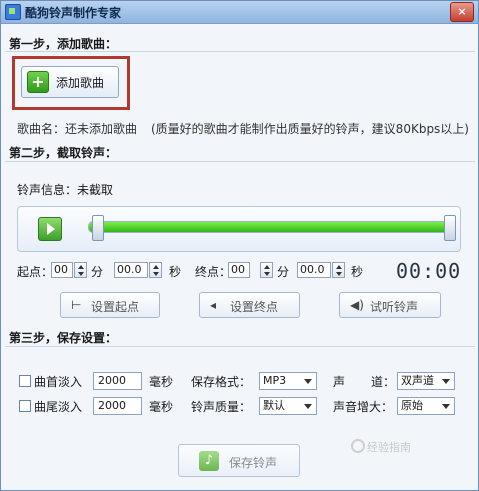  What do you see at coordinates (239, 12) in the screenshot?
I see `title-bar: 酷狗铃声制作专家 ×` at bounding box center [239, 12].